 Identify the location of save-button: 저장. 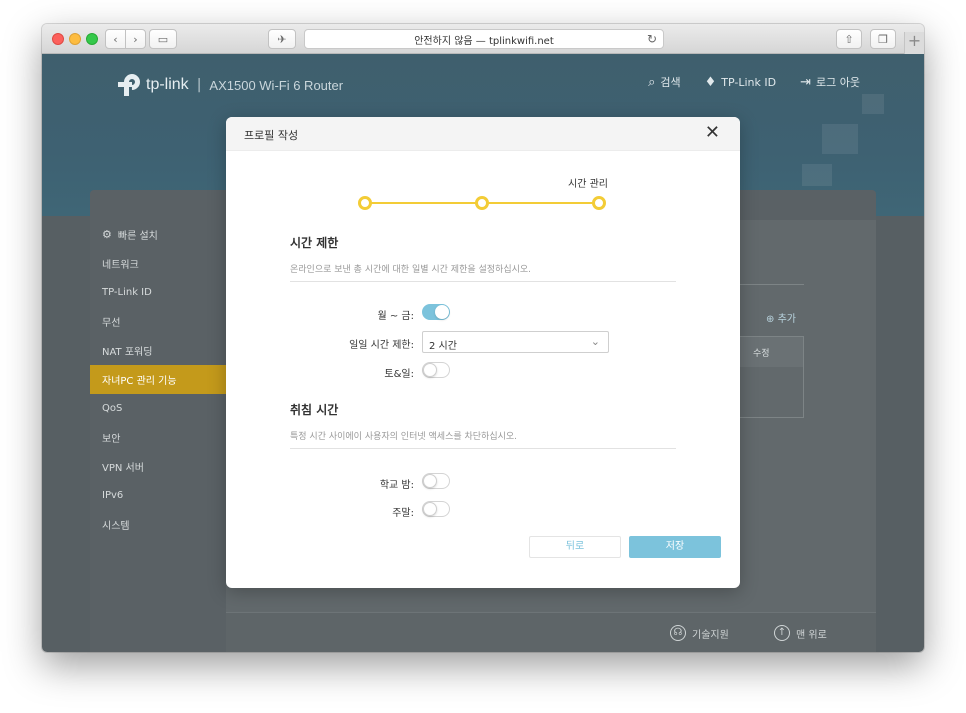
(675, 547).